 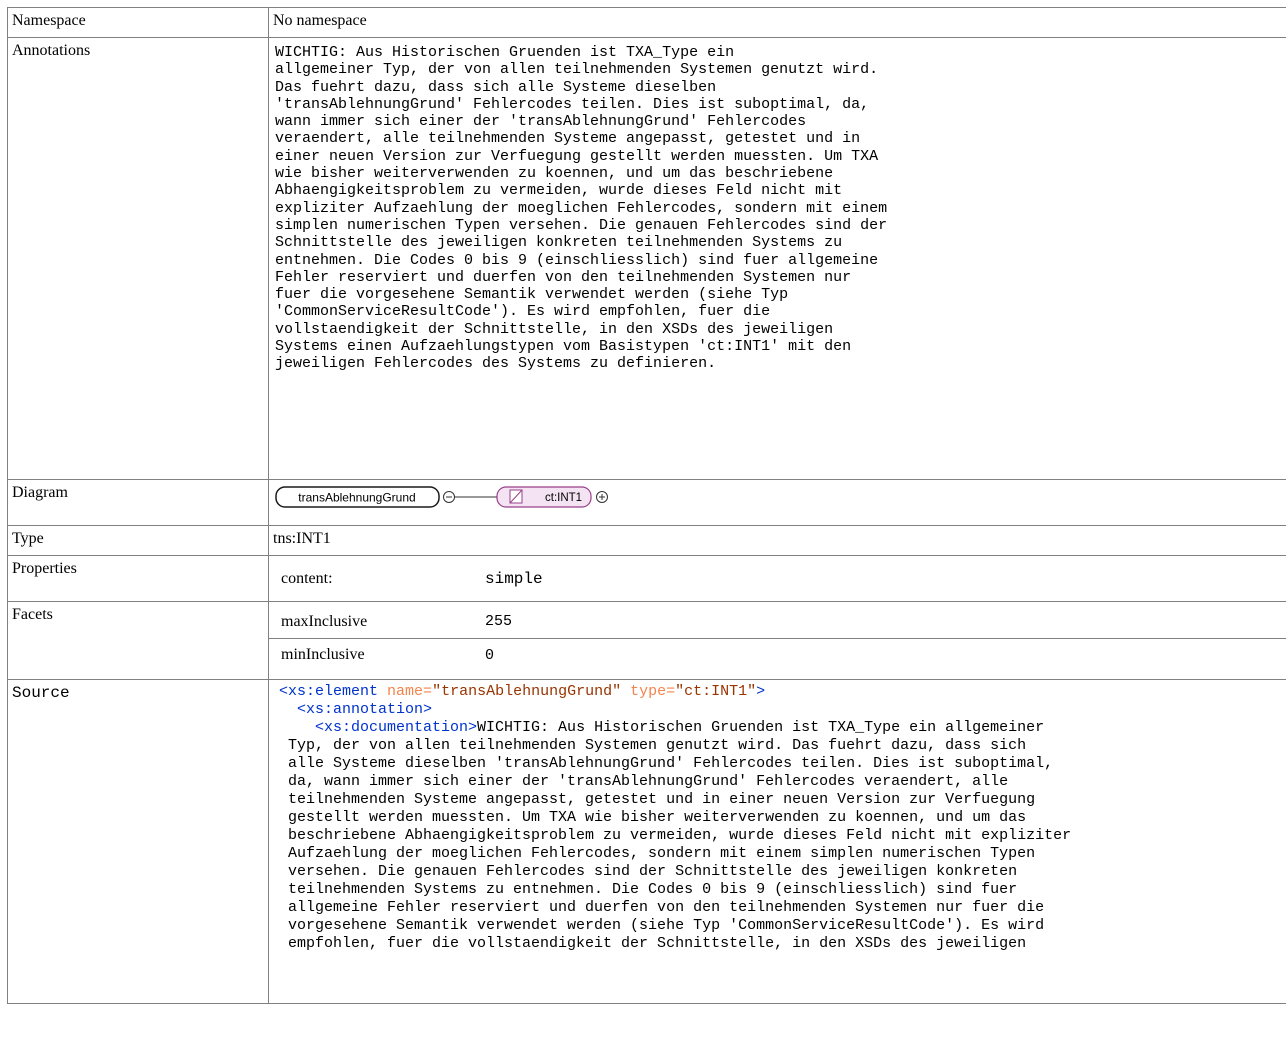 I want to click on xml-open-tag: <xs:element, so click(x=329, y=691).